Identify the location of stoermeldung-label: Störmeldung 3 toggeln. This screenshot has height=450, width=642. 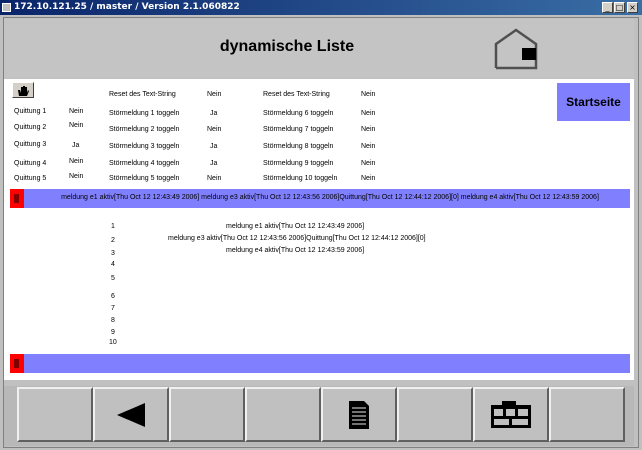
(144, 146).